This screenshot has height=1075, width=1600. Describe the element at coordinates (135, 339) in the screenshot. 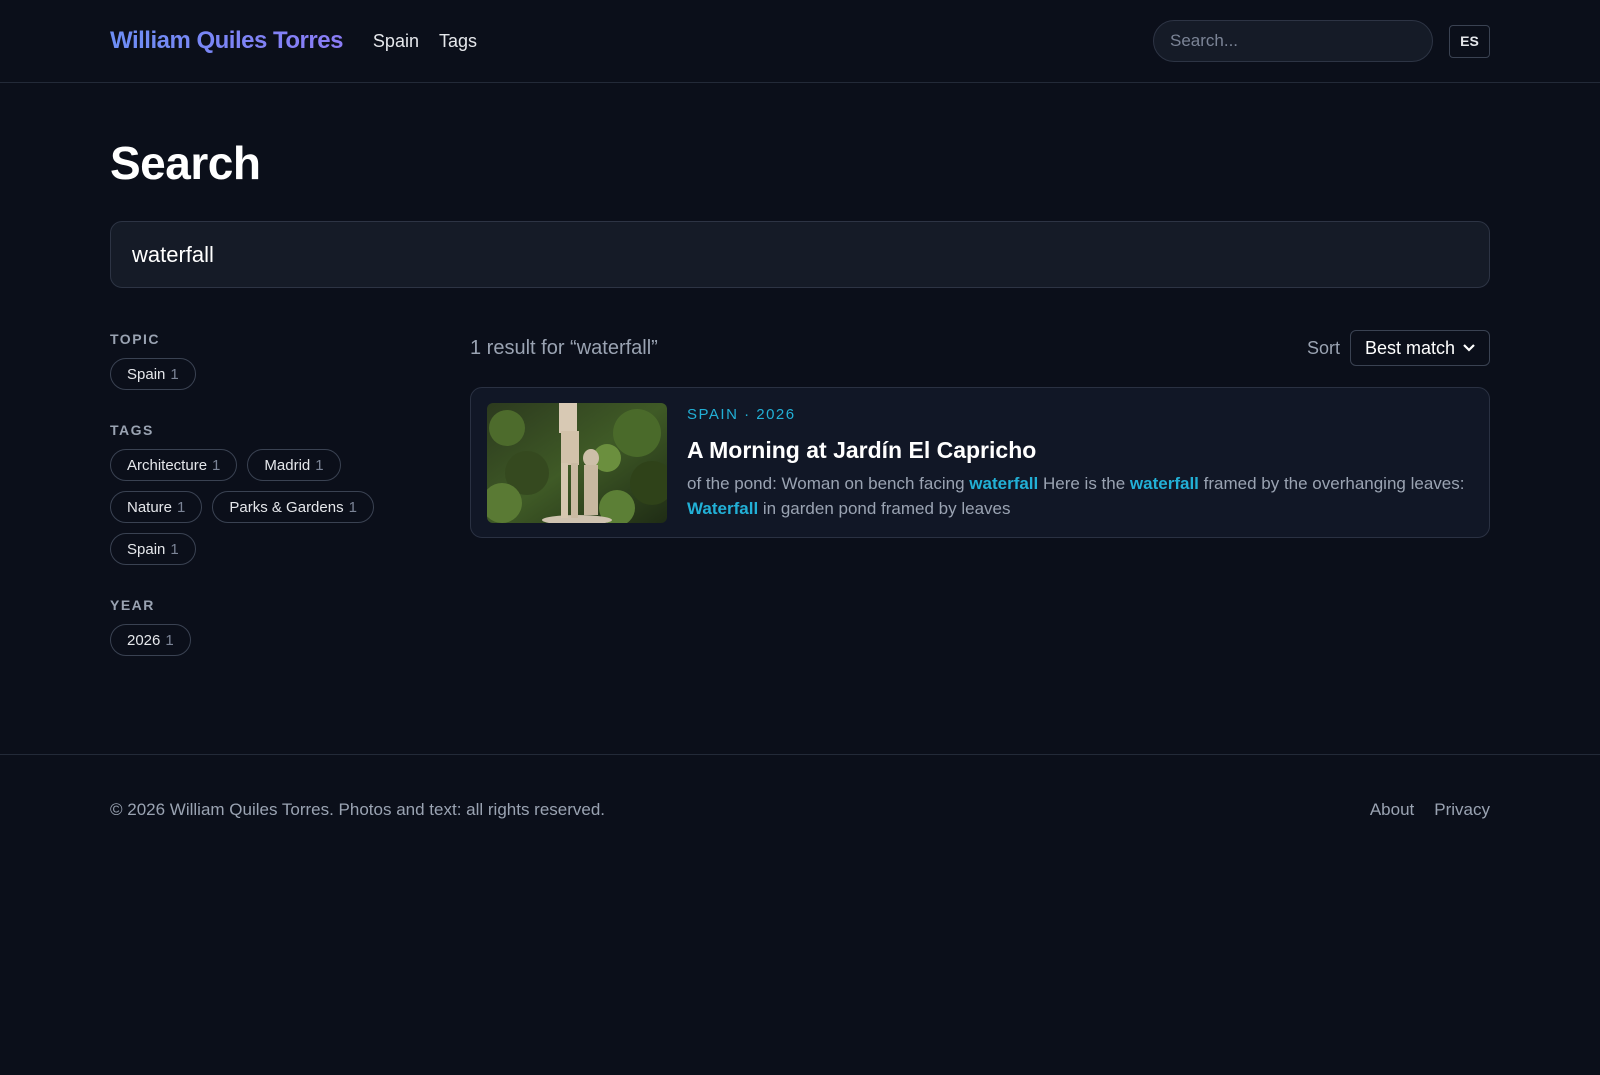

I see `filter-heading-topic: TOPIC` at that location.